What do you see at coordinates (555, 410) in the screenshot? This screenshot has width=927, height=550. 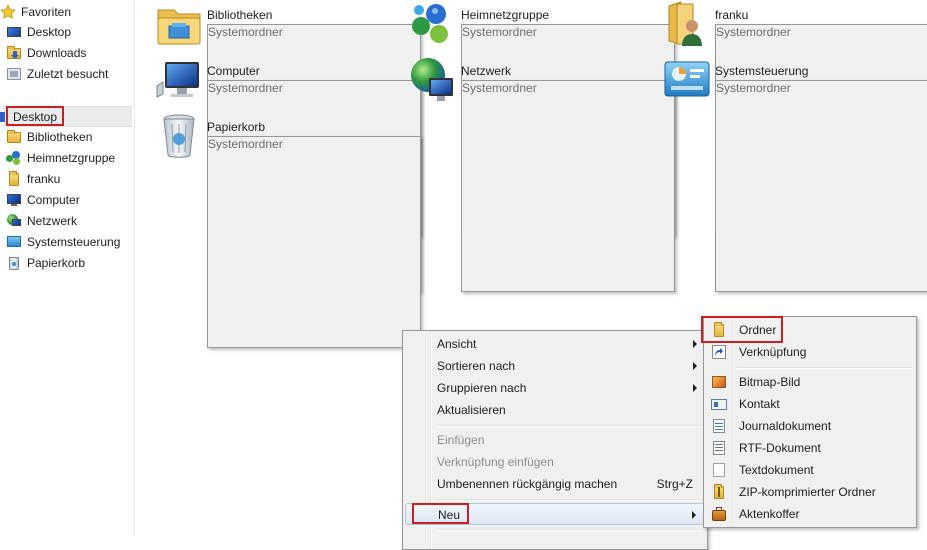 I see `menu-item-aktualisieren: Aktualisieren` at bounding box center [555, 410].